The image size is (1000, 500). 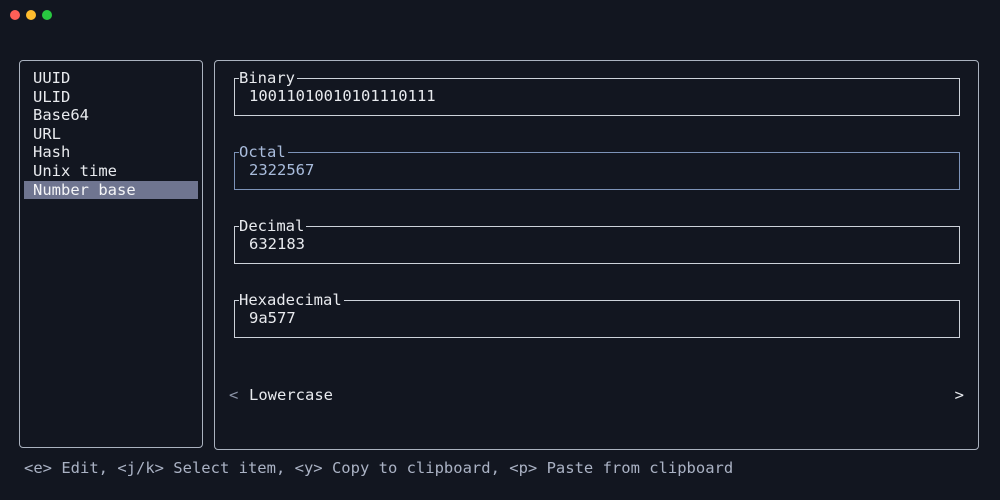 I want to click on decimal-field: Decimal 632183, so click(x=597, y=240).